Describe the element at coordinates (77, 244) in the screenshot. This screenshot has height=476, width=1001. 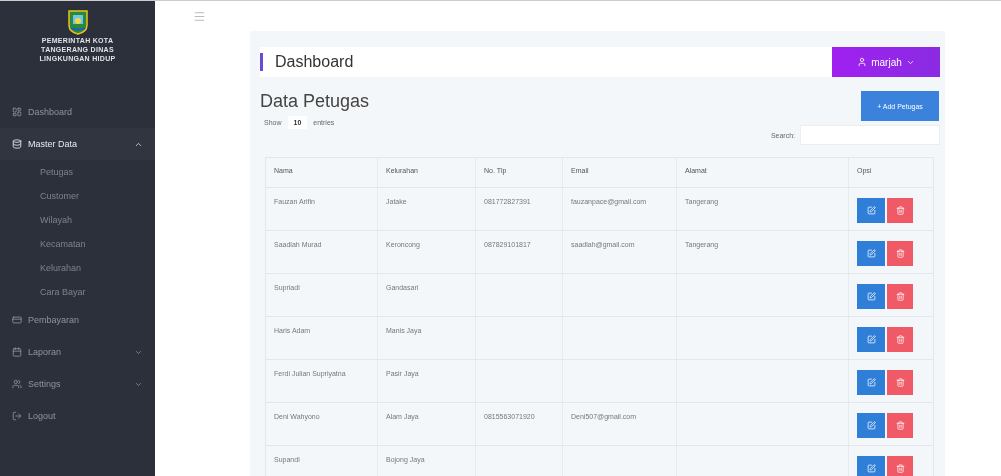
I see `sidebar-subitem: Kecamatan` at that location.